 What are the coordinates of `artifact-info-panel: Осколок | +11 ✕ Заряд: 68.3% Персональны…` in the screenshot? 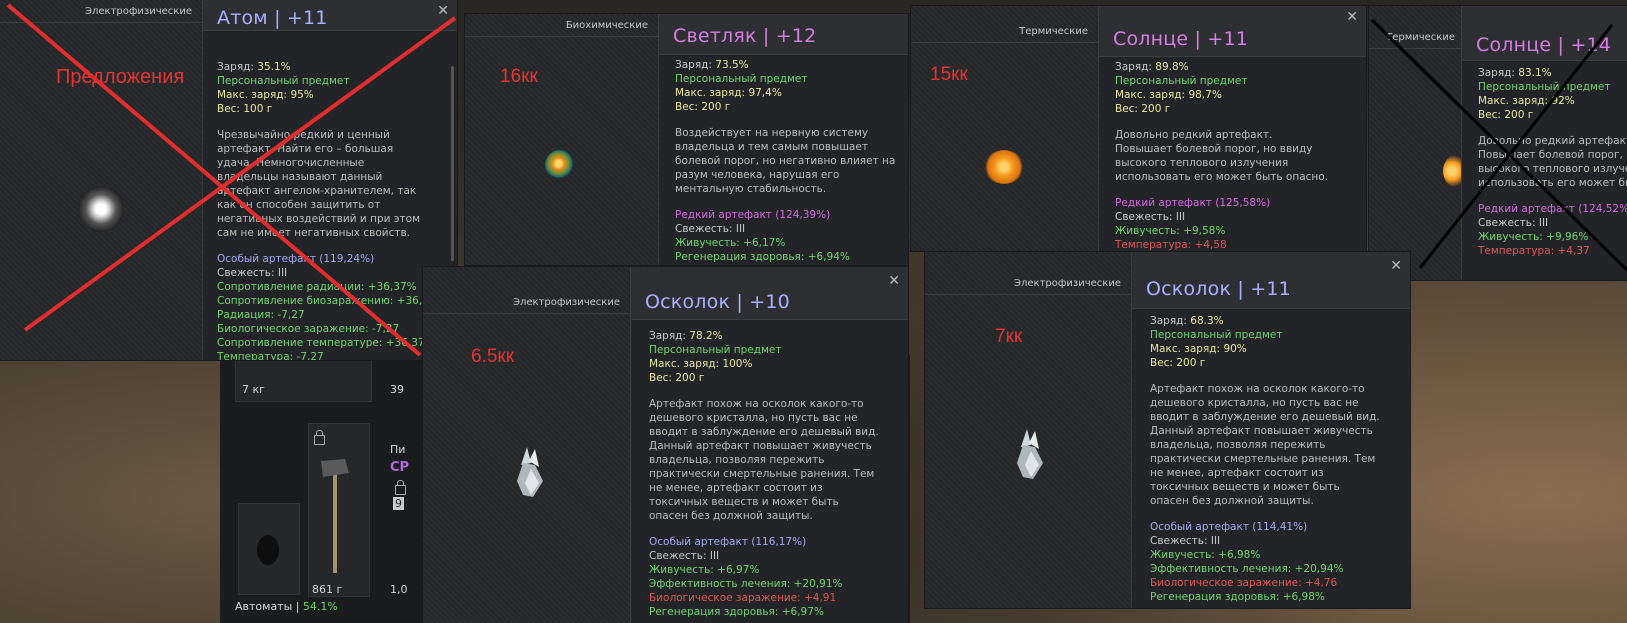 It's located at (1270, 430).